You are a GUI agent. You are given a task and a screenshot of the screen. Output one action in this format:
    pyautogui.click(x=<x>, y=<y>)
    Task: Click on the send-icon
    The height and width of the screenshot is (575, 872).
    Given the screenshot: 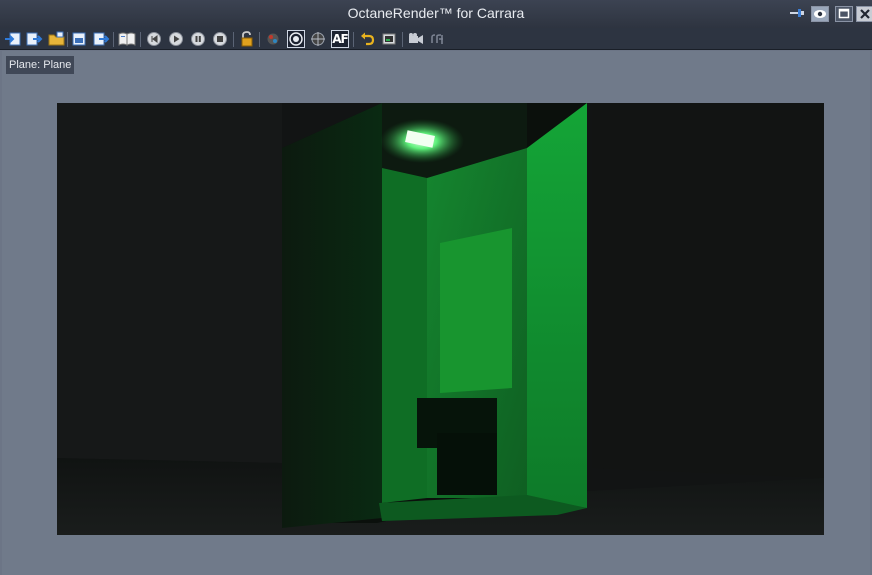 What is the action you would take?
    pyautogui.click(x=101, y=39)
    